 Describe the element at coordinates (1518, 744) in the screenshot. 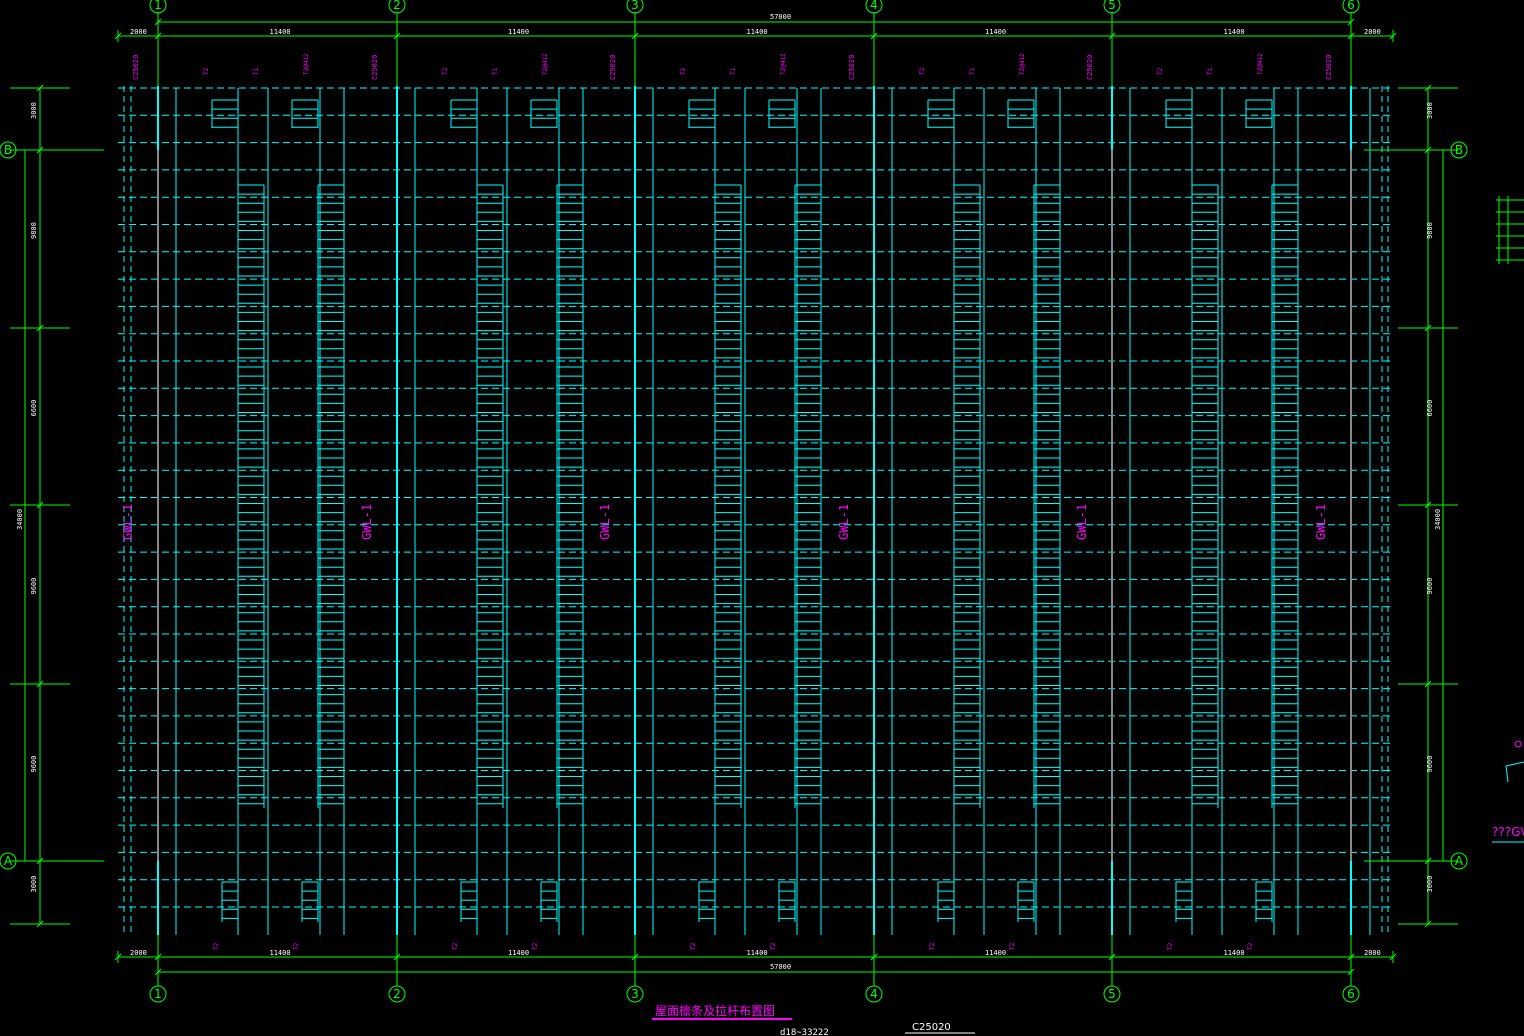

I see `detail-circle-icon` at that location.